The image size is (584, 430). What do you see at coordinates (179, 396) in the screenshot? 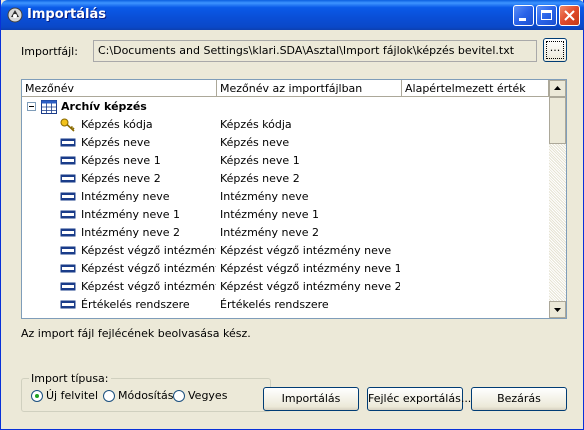
I see `radio-mixed` at bounding box center [179, 396].